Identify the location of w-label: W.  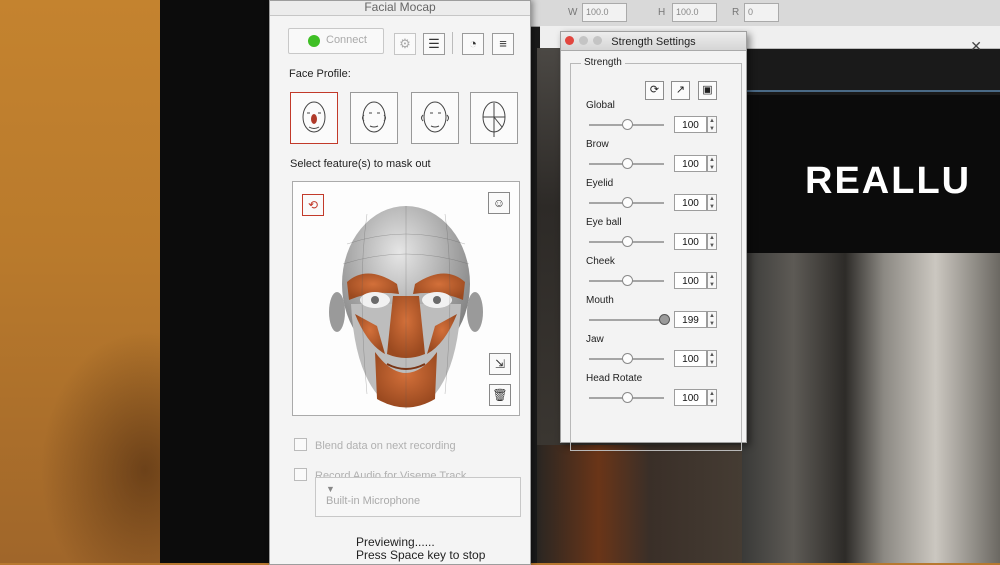
(573, 12).